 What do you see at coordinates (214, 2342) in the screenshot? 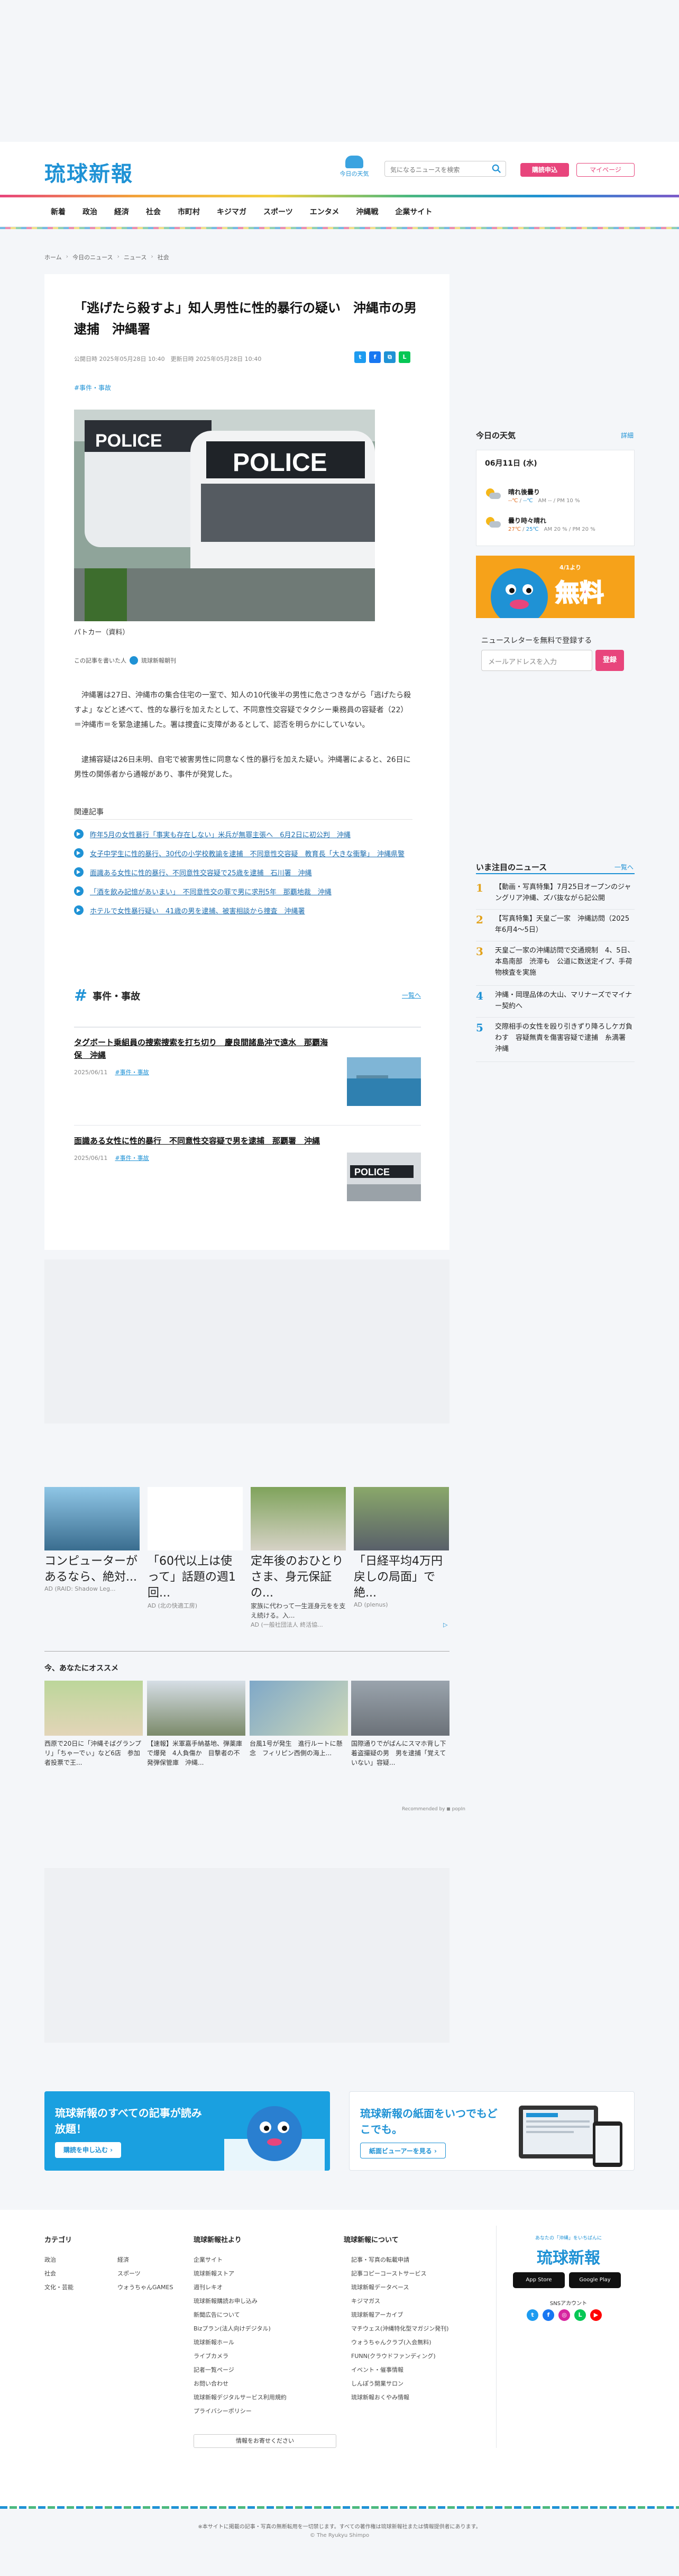
I see `footer-link: 琉球新報ホール` at bounding box center [214, 2342].